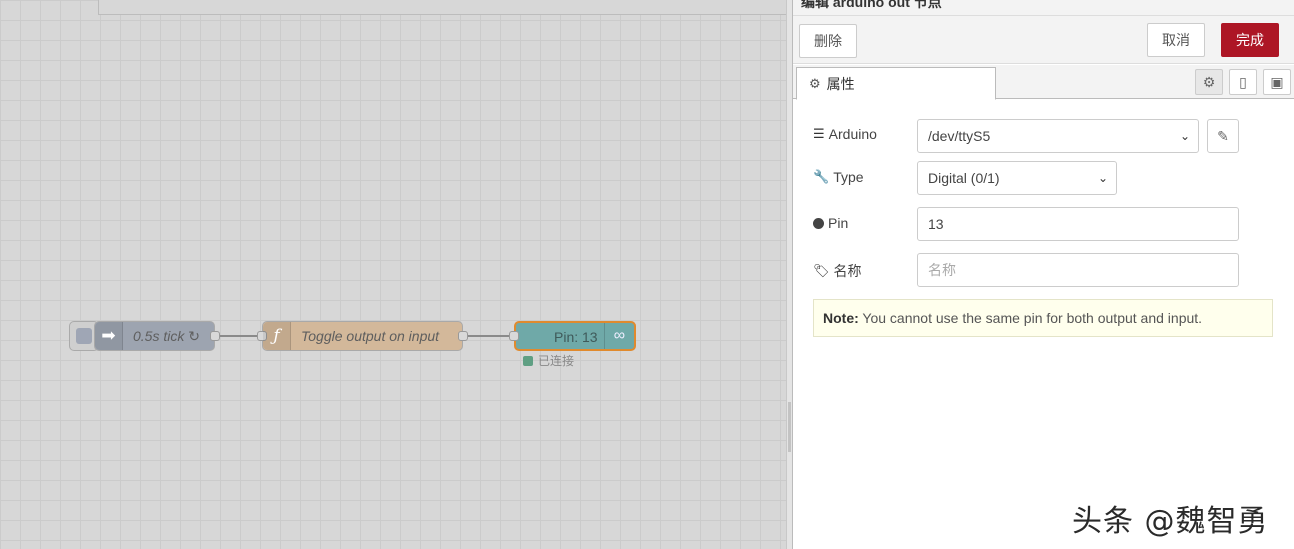 This screenshot has height=549, width=1294. Describe the element at coordinates (1078, 270) in the screenshot. I see `name-input: 名称` at that location.